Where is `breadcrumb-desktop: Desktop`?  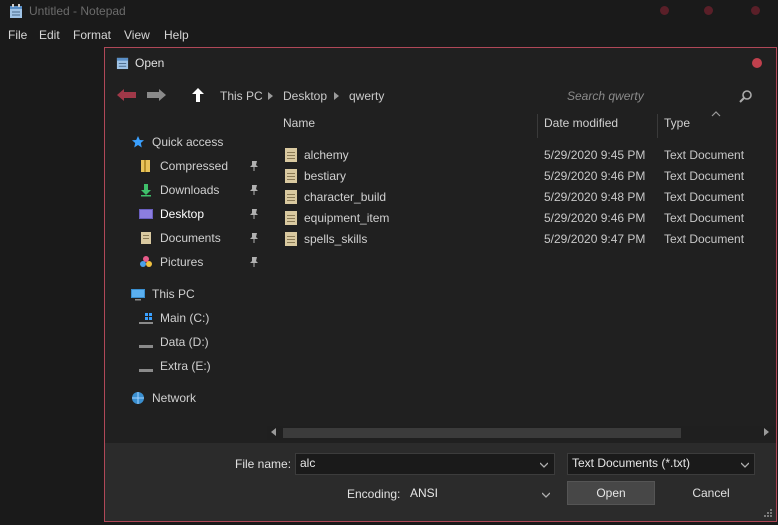
breadcrumb-desktop: Desktop is located at coordinates (305, 96).